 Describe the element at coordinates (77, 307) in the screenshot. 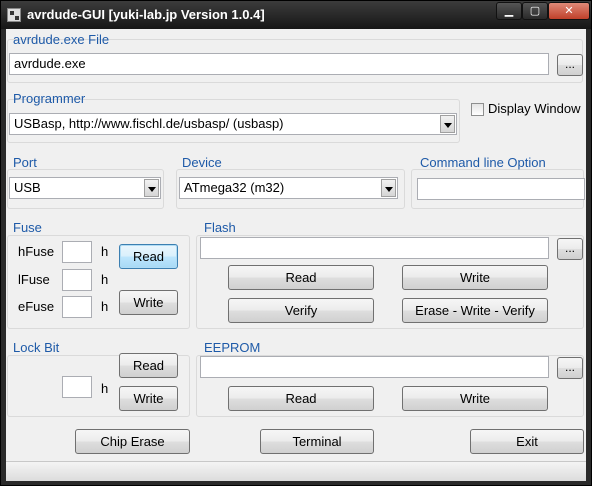

I see `efuse-input` at that location.